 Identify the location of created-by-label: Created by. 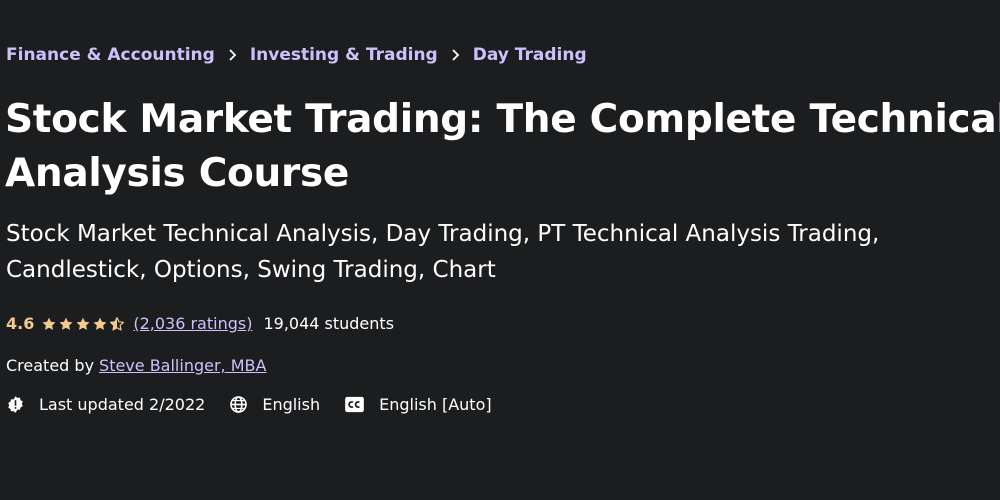
(50, 365).